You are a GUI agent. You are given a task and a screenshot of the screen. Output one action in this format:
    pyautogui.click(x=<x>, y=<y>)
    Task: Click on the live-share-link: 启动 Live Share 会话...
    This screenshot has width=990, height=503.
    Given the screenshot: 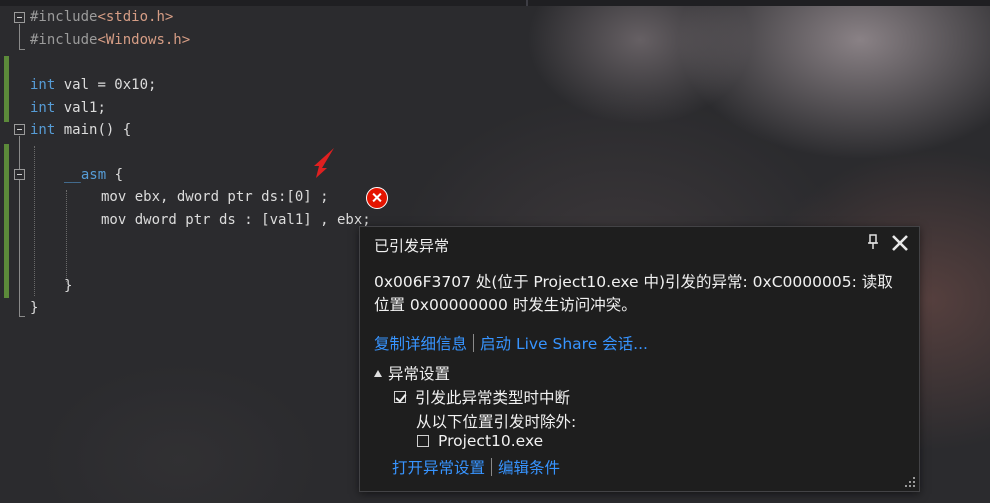 What is the action you would take?
    pyautogui.click(x=564, y=344)
    